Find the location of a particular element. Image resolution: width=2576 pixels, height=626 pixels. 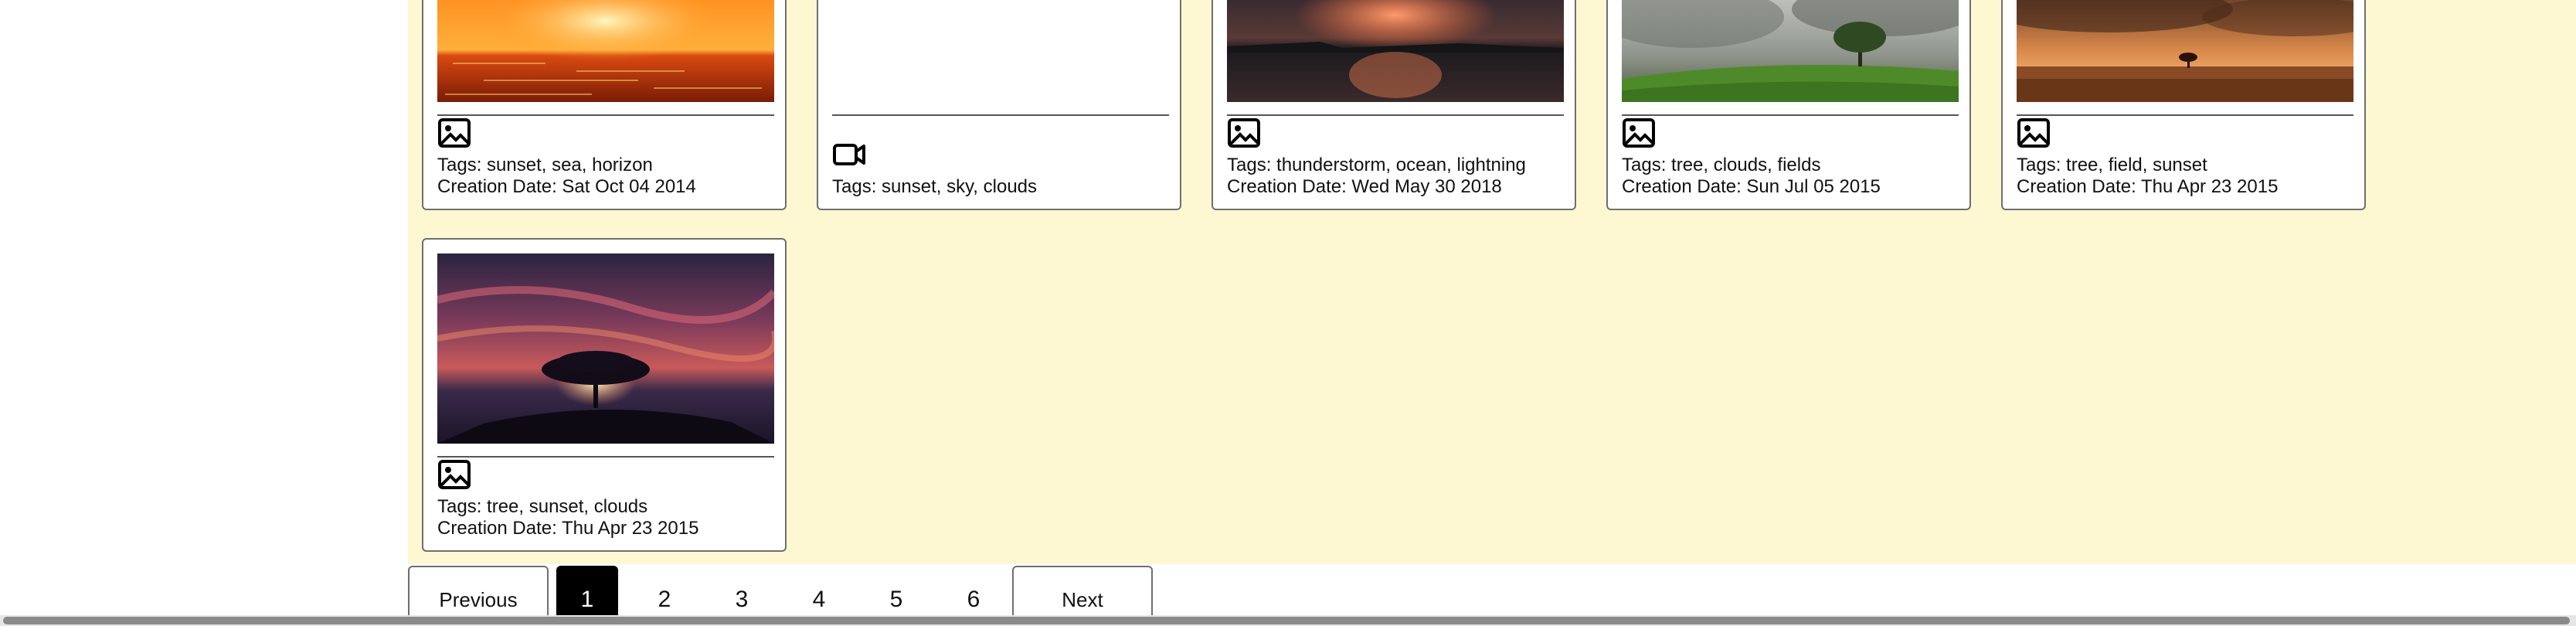

card-tags: Tags: thunderstorm, ocean, lightning is located at coordinates (1376, 165).